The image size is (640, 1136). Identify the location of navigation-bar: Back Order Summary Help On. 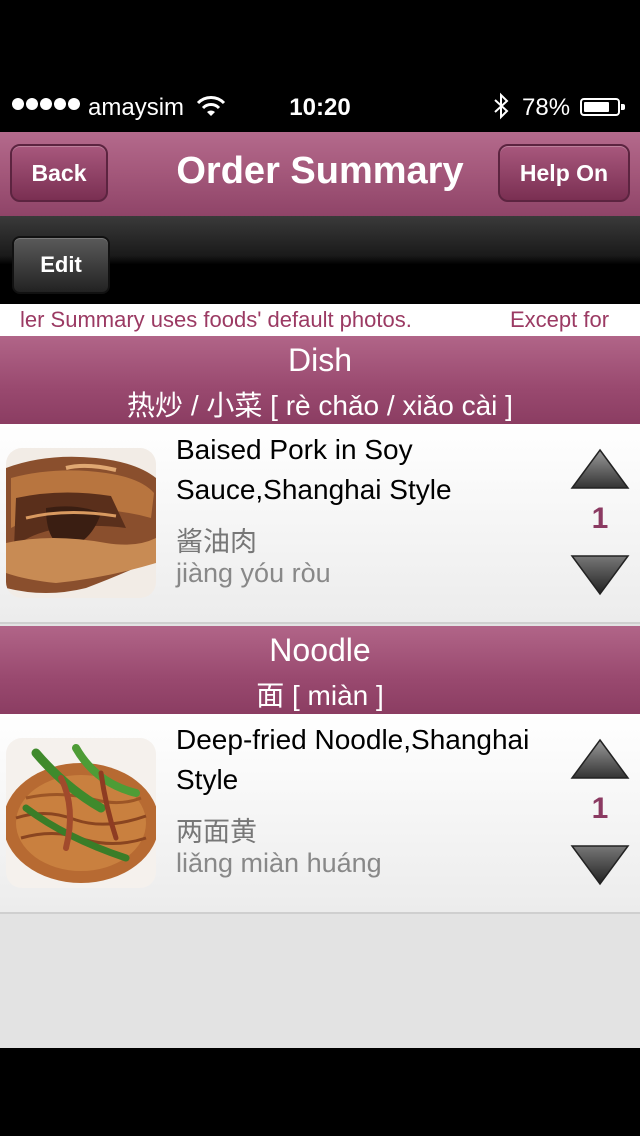
(320, 175).